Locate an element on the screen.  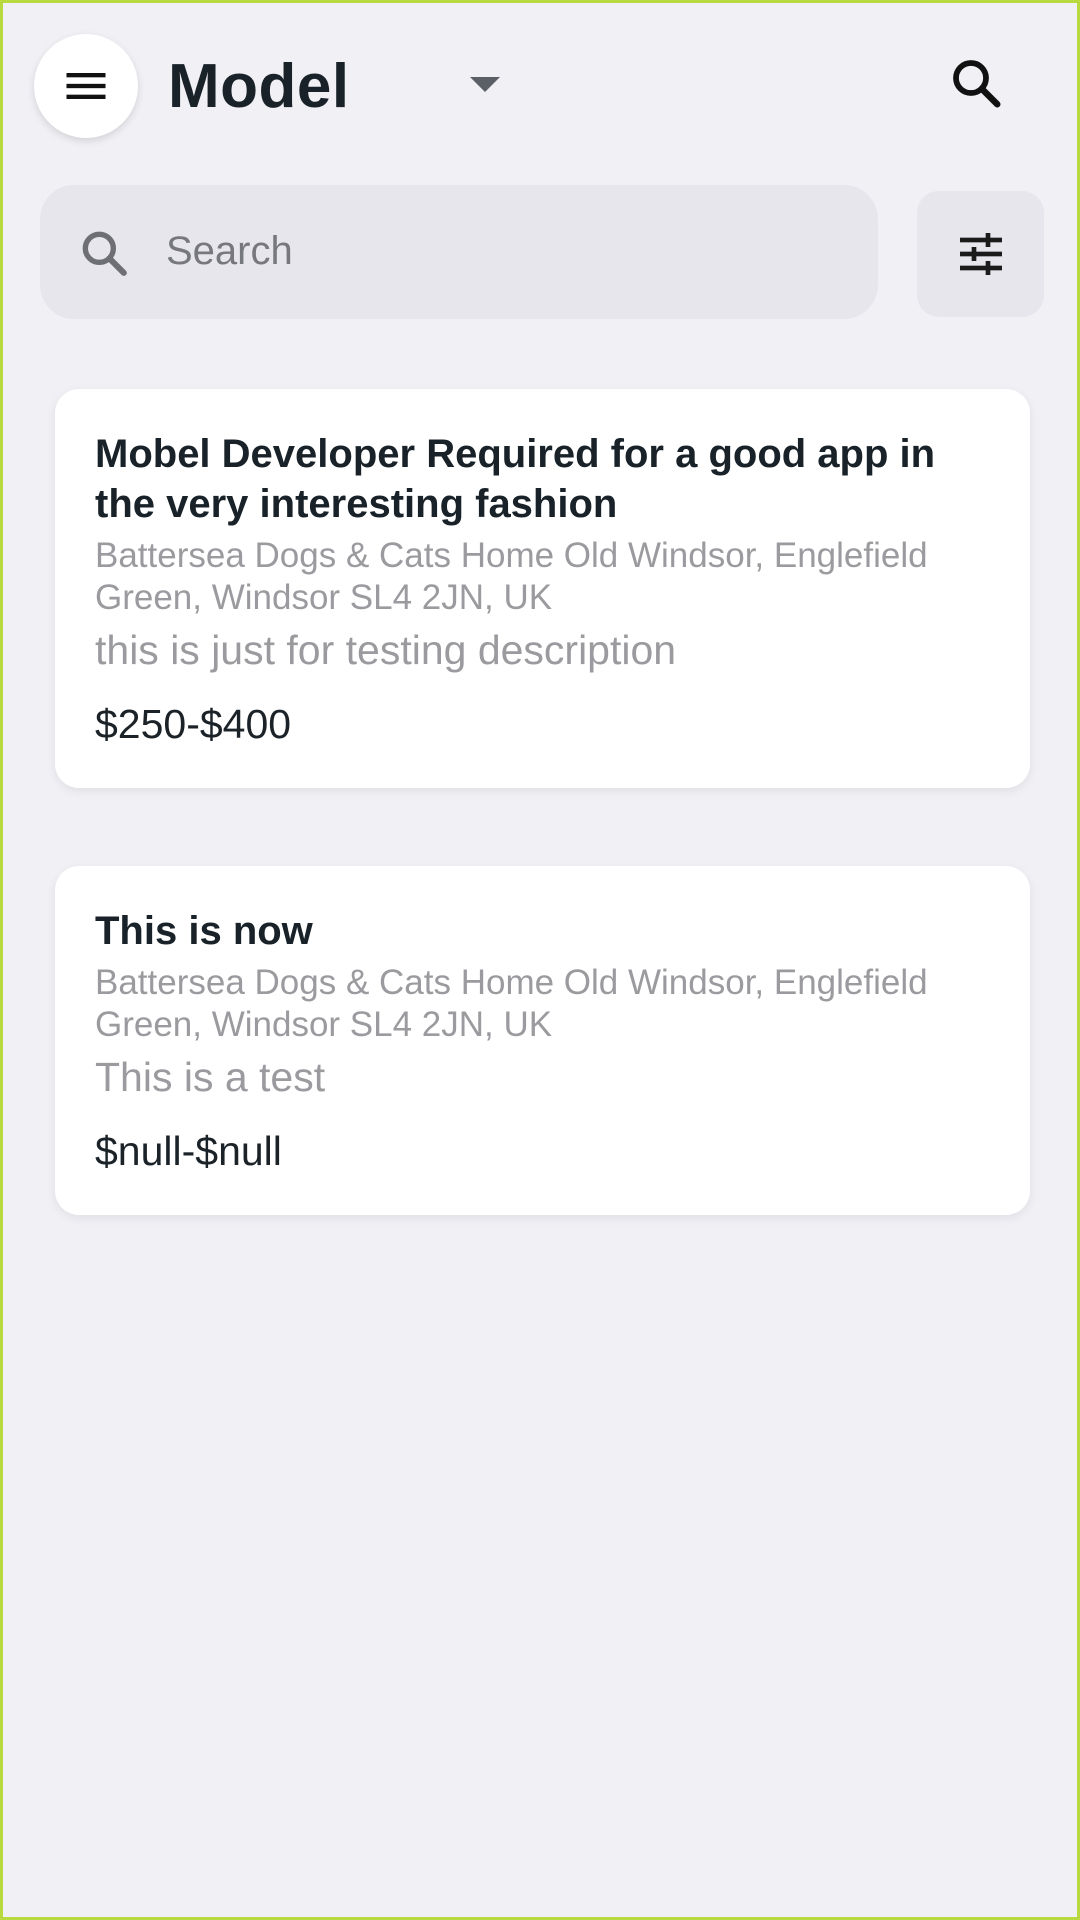
job-price-range: $250-$400 is located at coordinates (193, 724).